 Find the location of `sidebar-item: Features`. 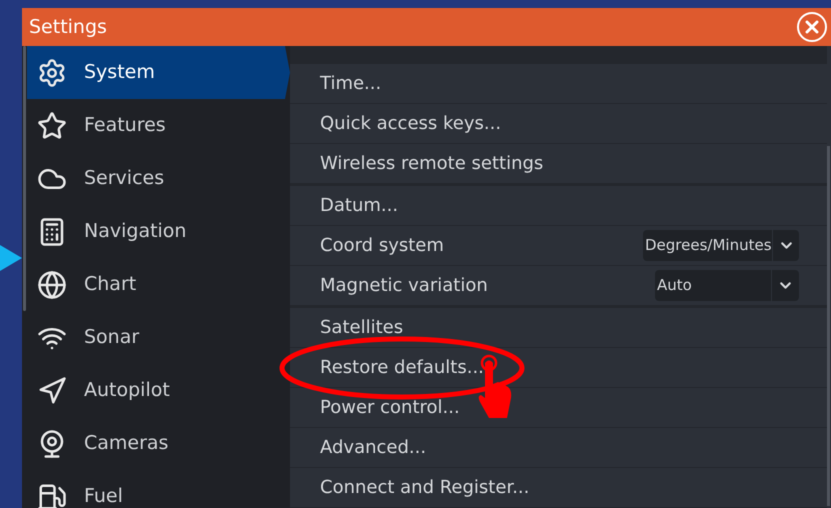

sidebar-item: Features is located at coordinates (154, 125).